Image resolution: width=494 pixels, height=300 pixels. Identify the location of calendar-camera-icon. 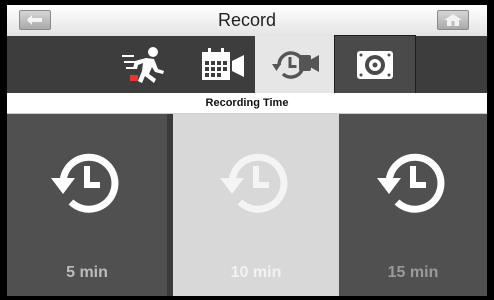
(223, 63).